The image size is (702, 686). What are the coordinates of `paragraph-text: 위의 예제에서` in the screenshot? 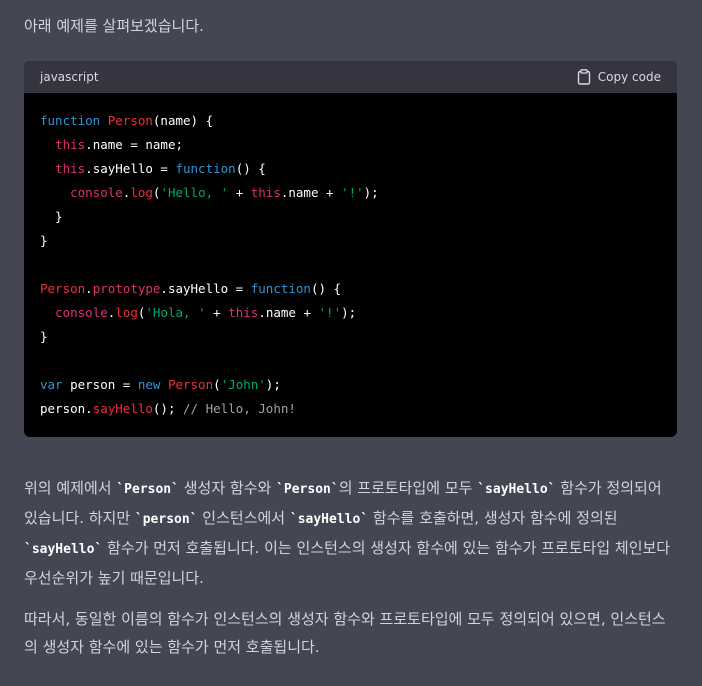 It's located at (70, 488).